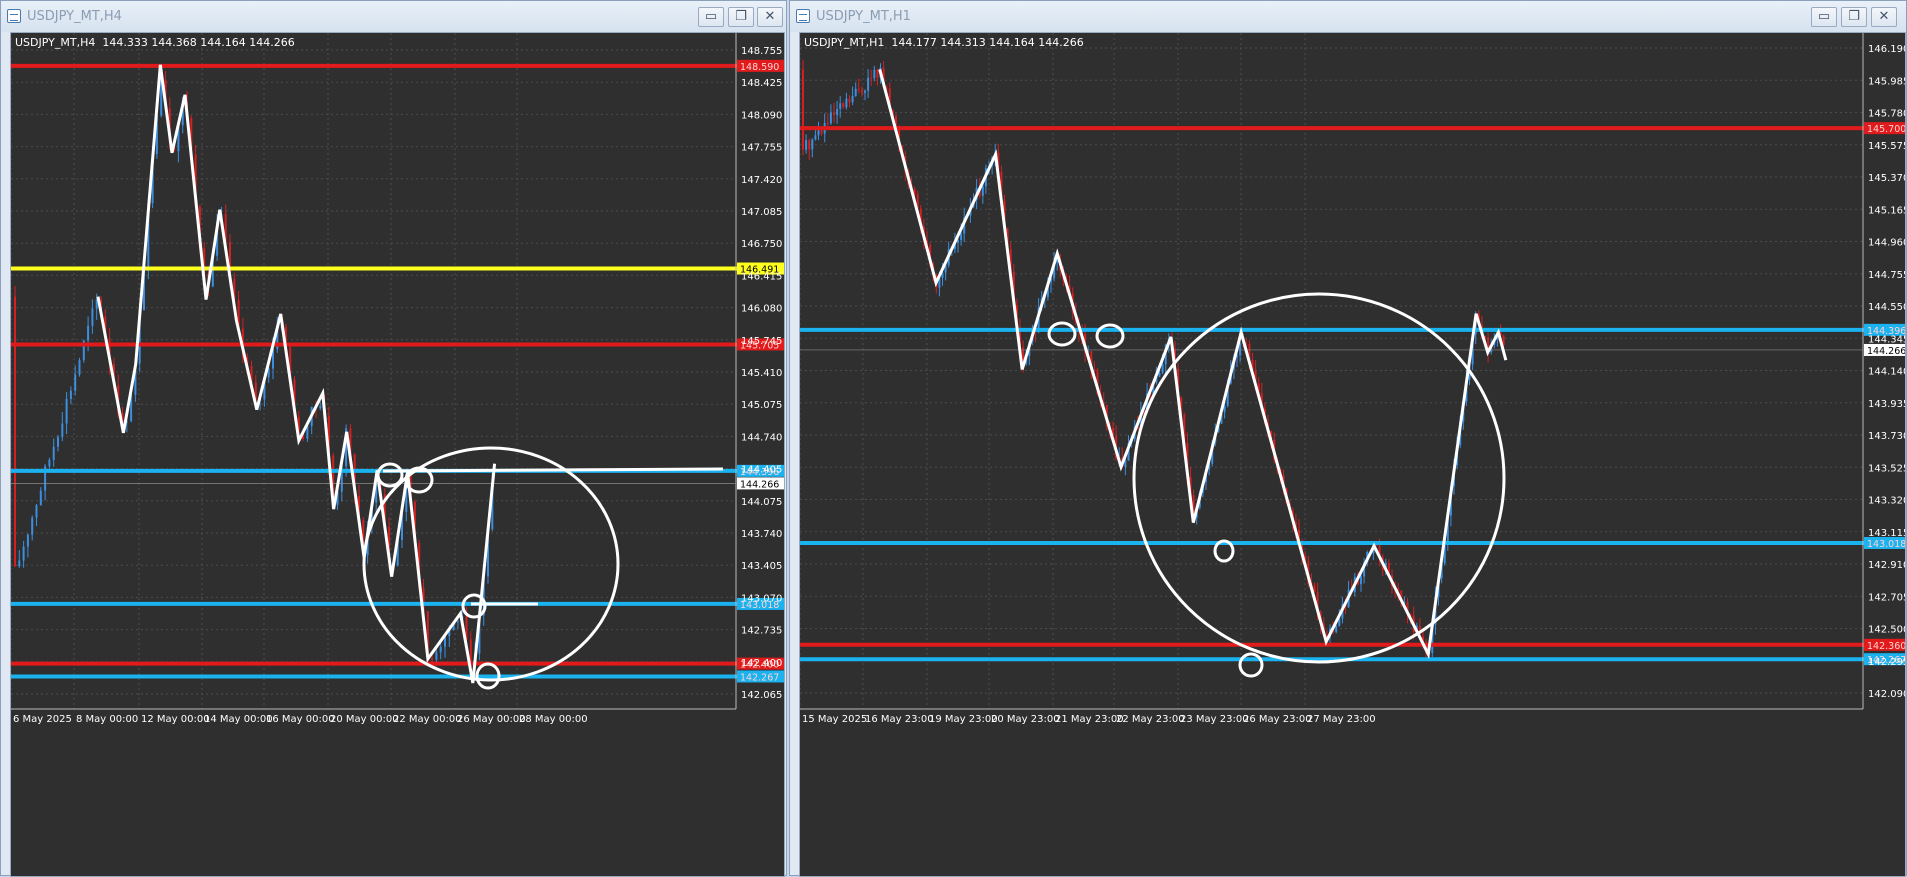  Describe the element at coordinates (761, 373) in the screenshot. I see `price-tick-label: 145.410` at that location.